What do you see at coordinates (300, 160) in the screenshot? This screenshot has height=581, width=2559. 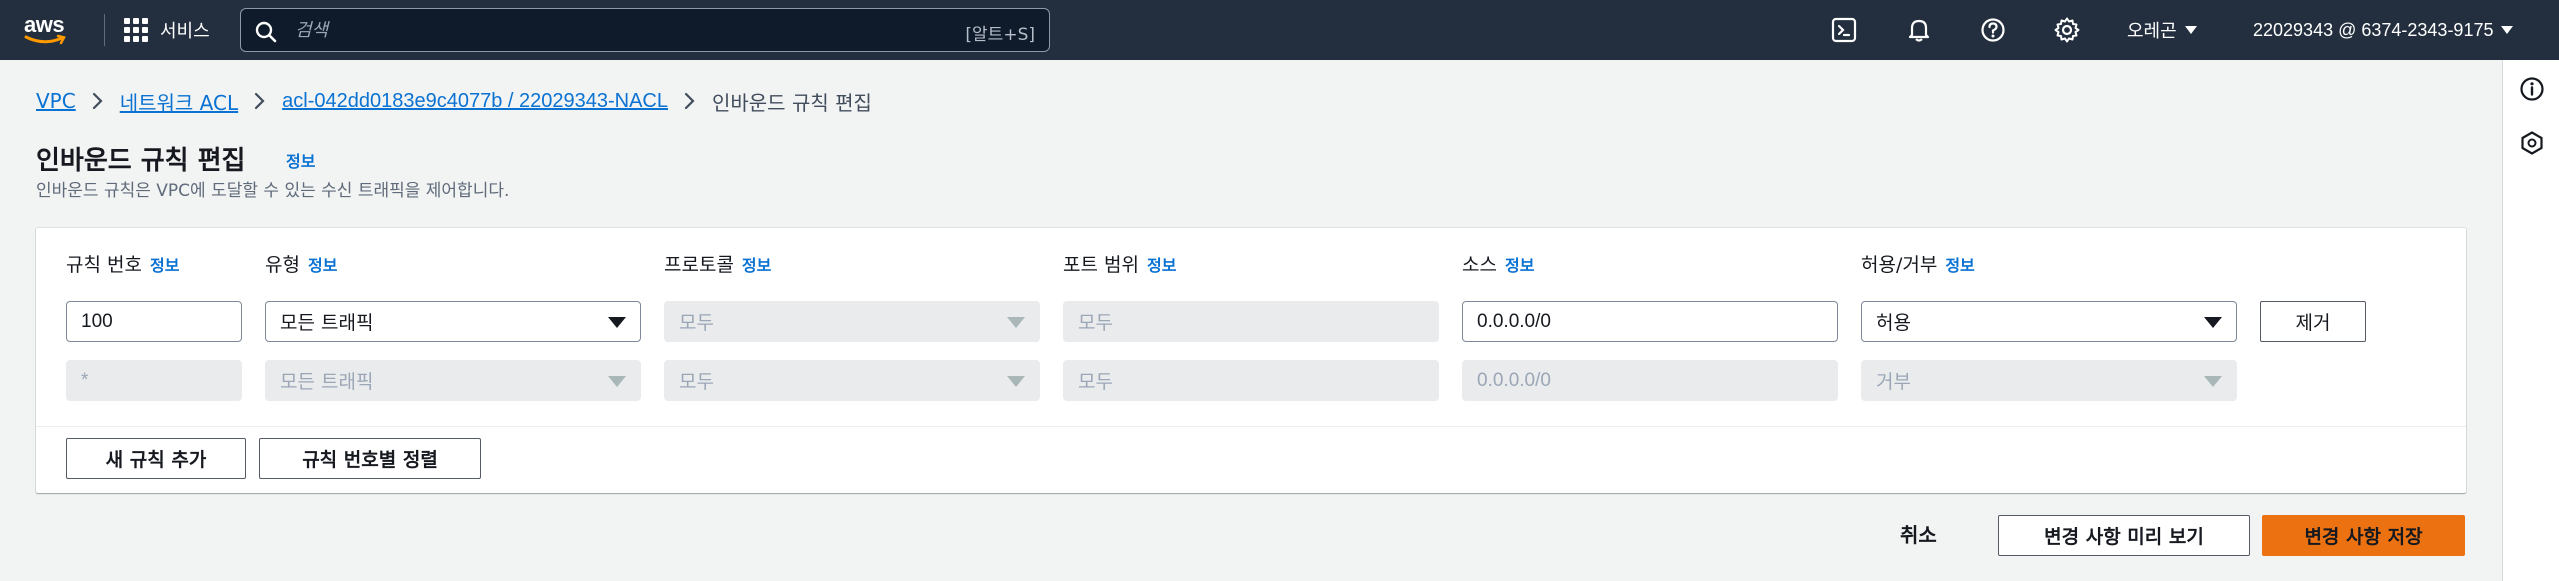 I see `title-info-link: 정보` at bounding box center [300, 160].